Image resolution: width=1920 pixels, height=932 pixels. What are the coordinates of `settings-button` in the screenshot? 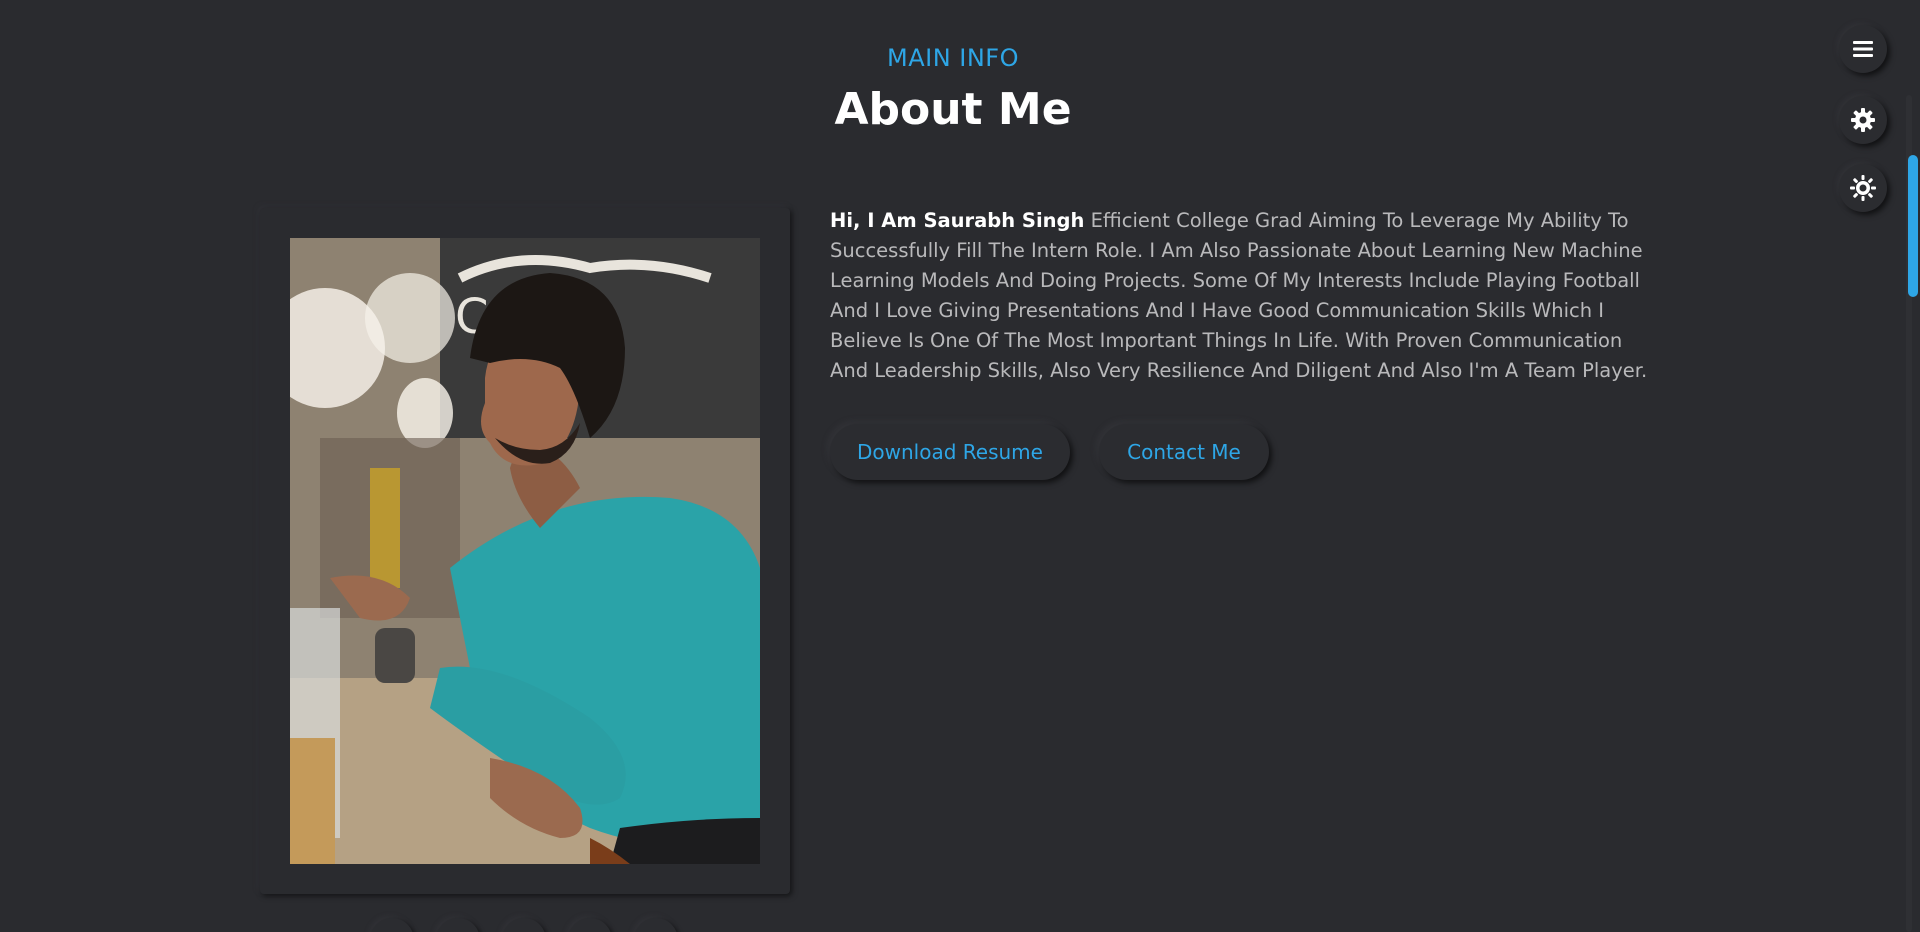 It's located at (1863, 120).